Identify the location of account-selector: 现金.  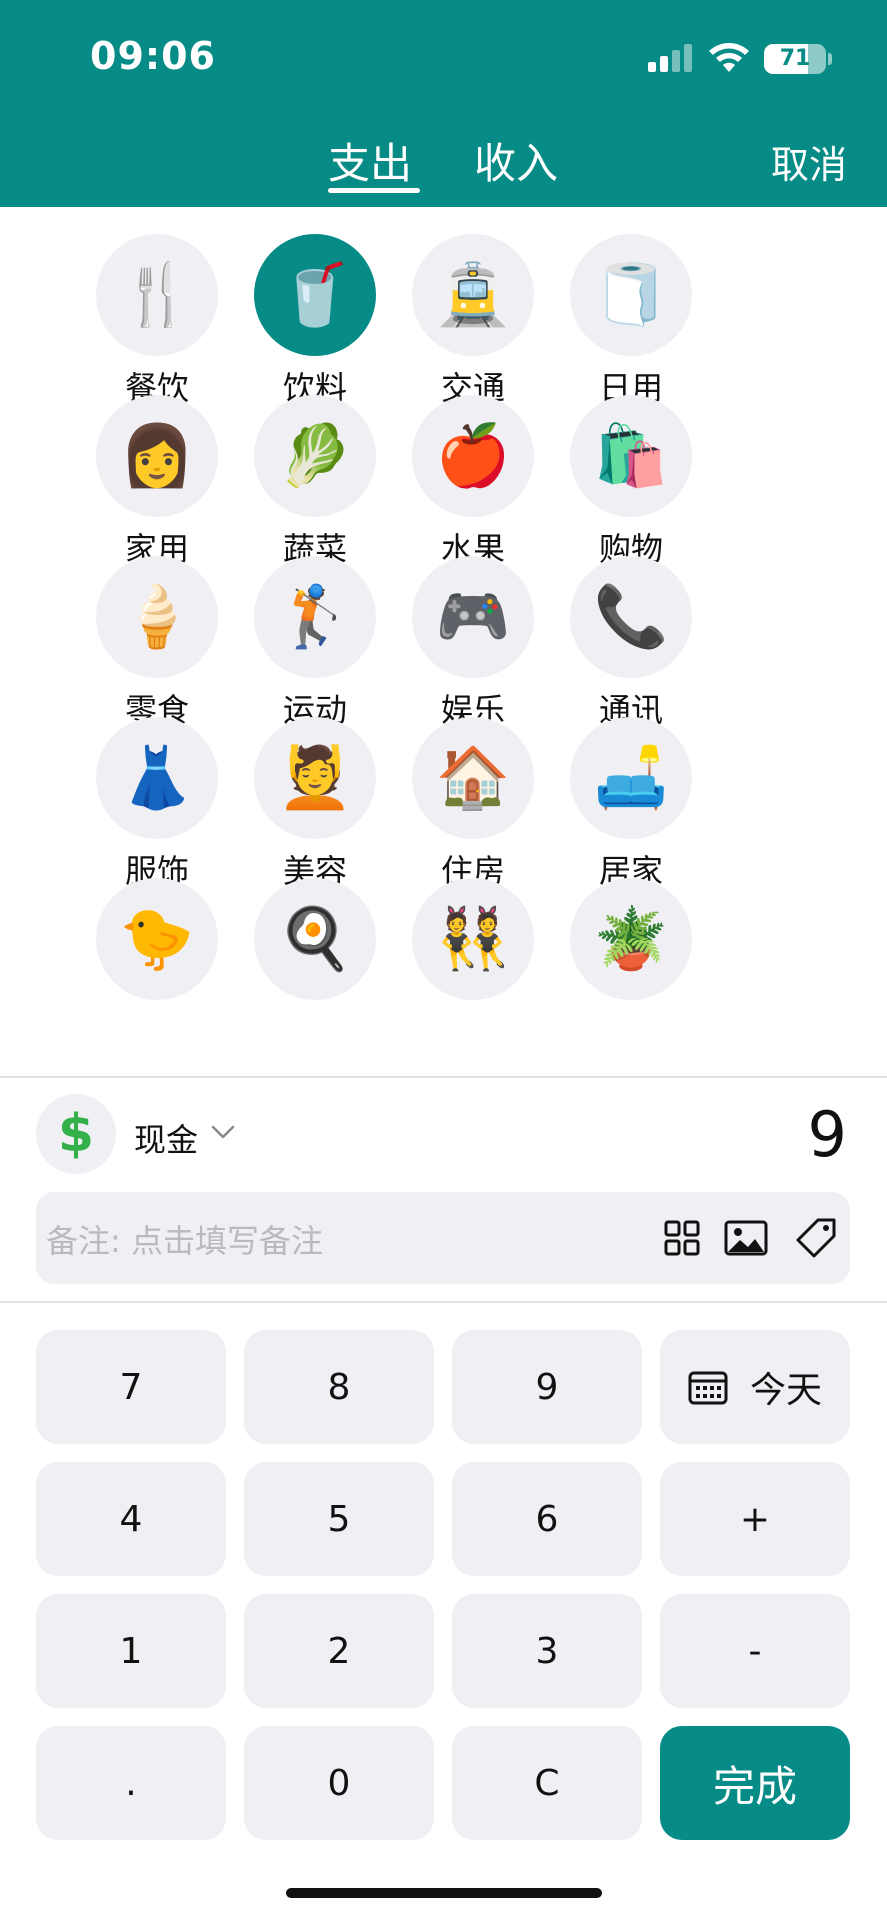
(166, 1138).